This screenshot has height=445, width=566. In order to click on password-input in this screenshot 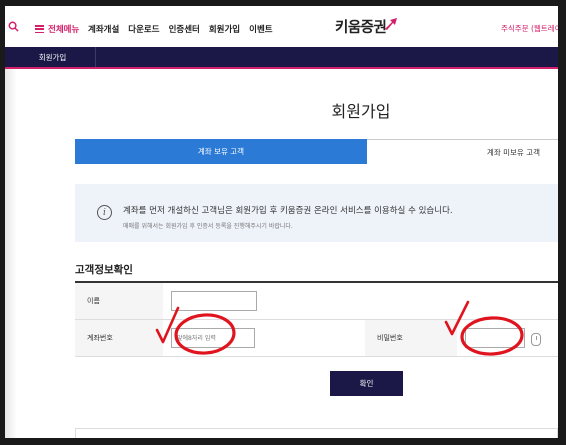, I will do `click(495, 338)`.